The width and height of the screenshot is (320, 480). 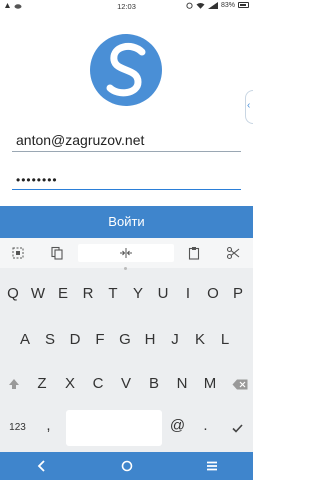 I want to click on side-panel-tab: ‹, so click(x=249, y=107).